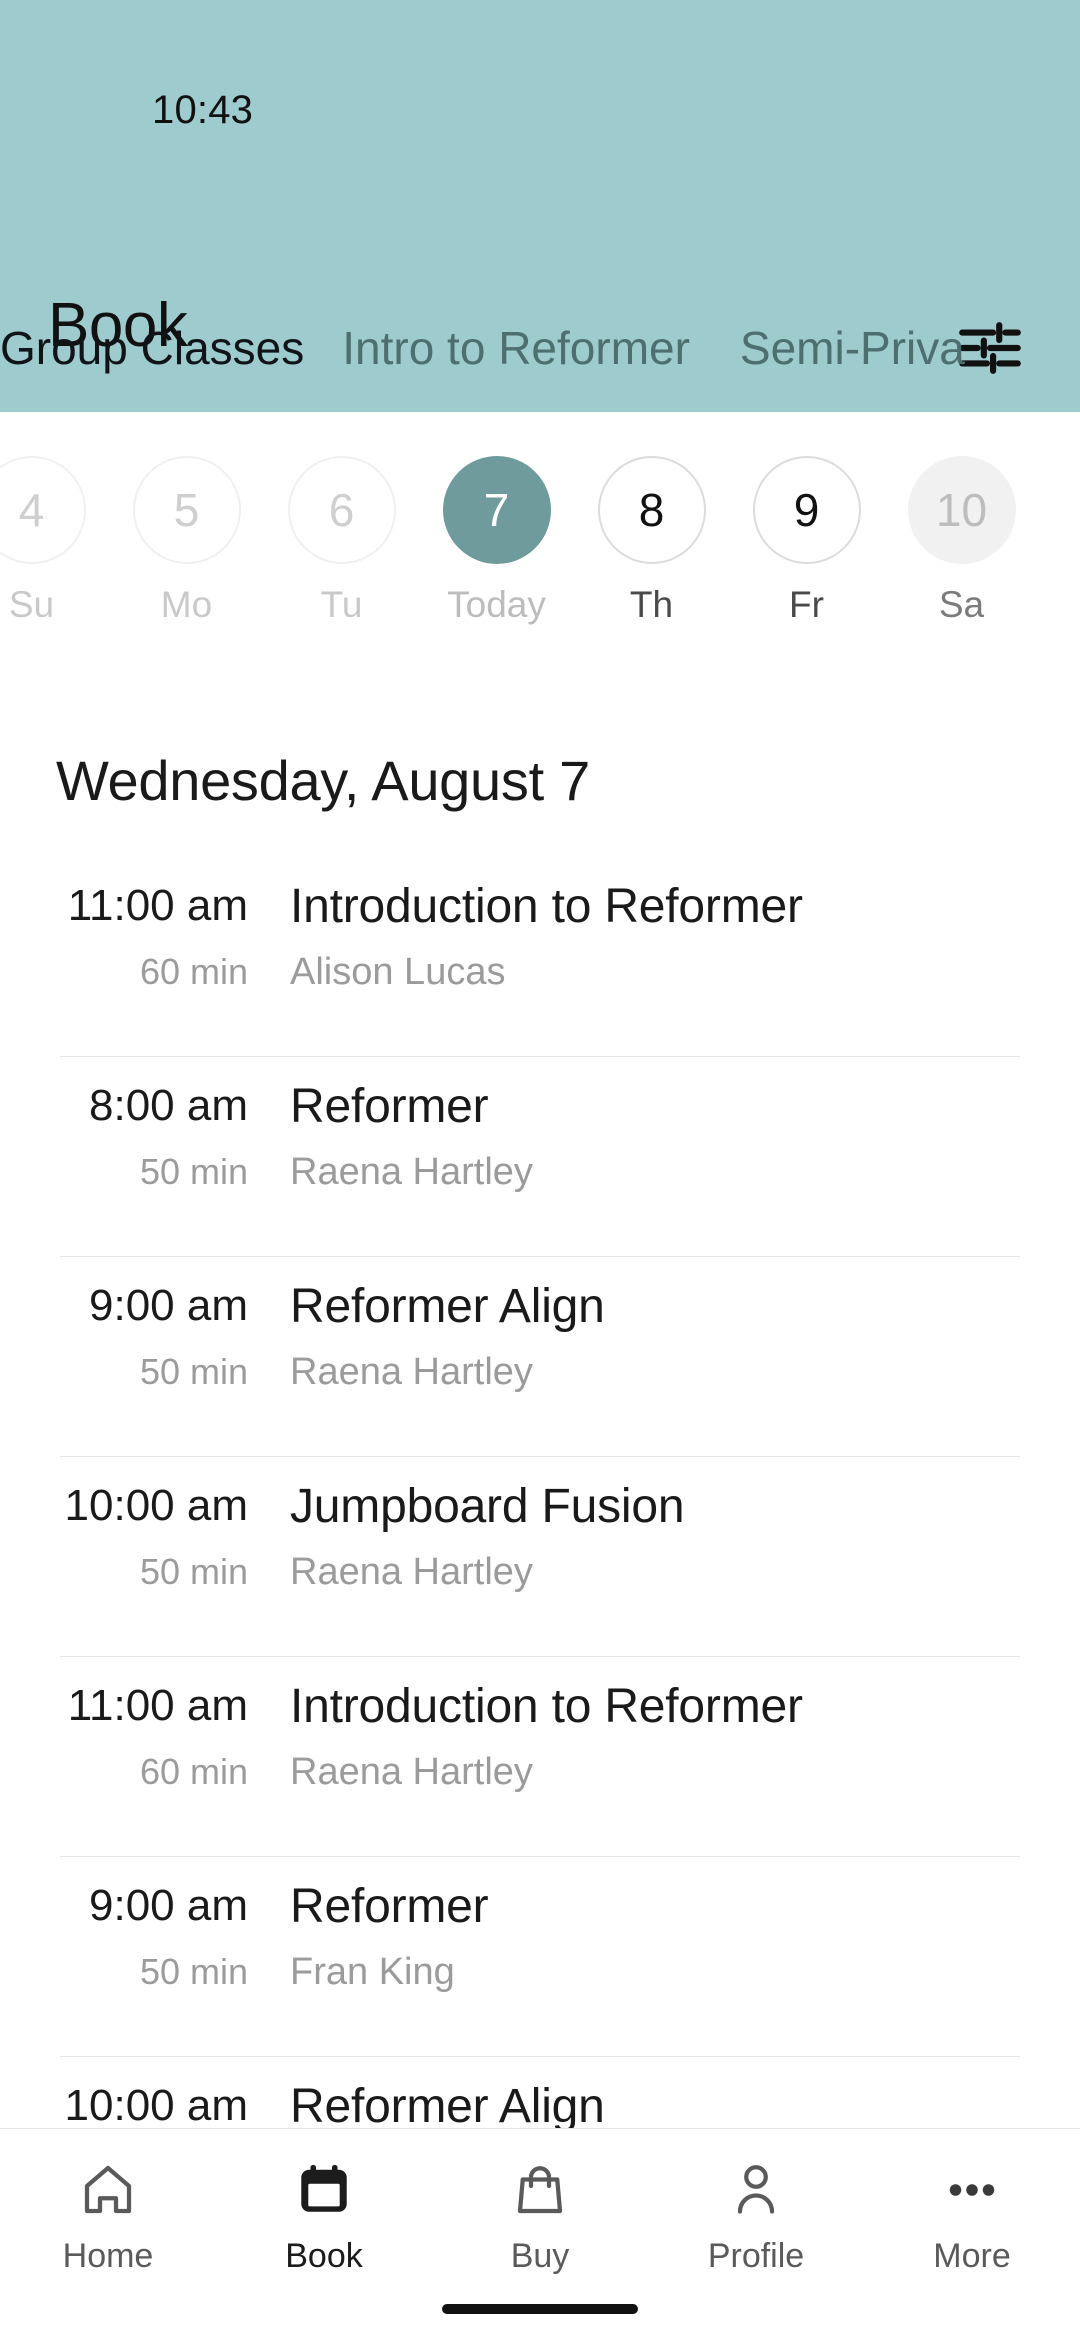  I want to click on date-weekday-9: Fr, so click(806, 604).